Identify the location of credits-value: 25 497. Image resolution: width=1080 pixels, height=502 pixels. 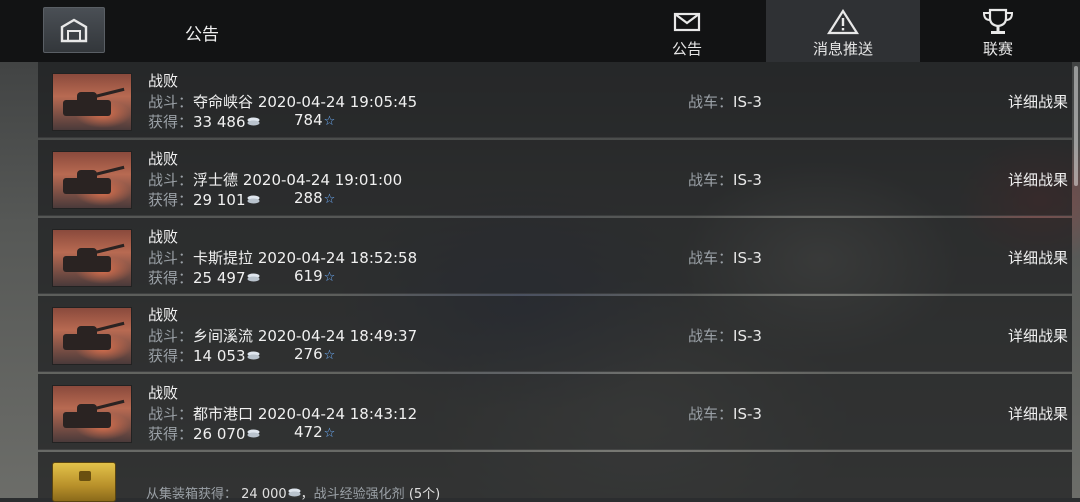
(219, 278).